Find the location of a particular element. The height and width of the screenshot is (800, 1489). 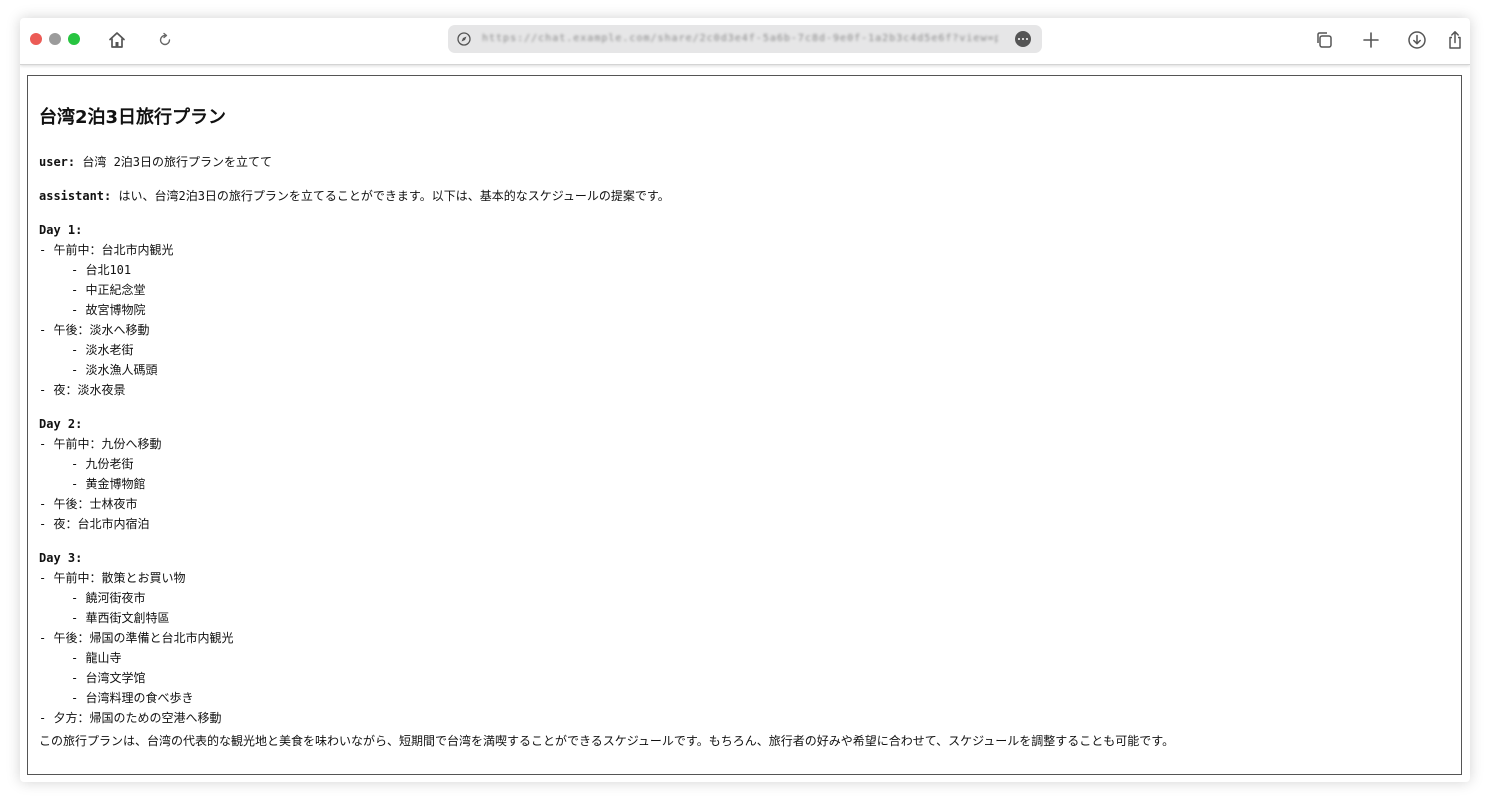

itinerary-subitem: - 台湾文学馆 is located at coordinates (108, 678).